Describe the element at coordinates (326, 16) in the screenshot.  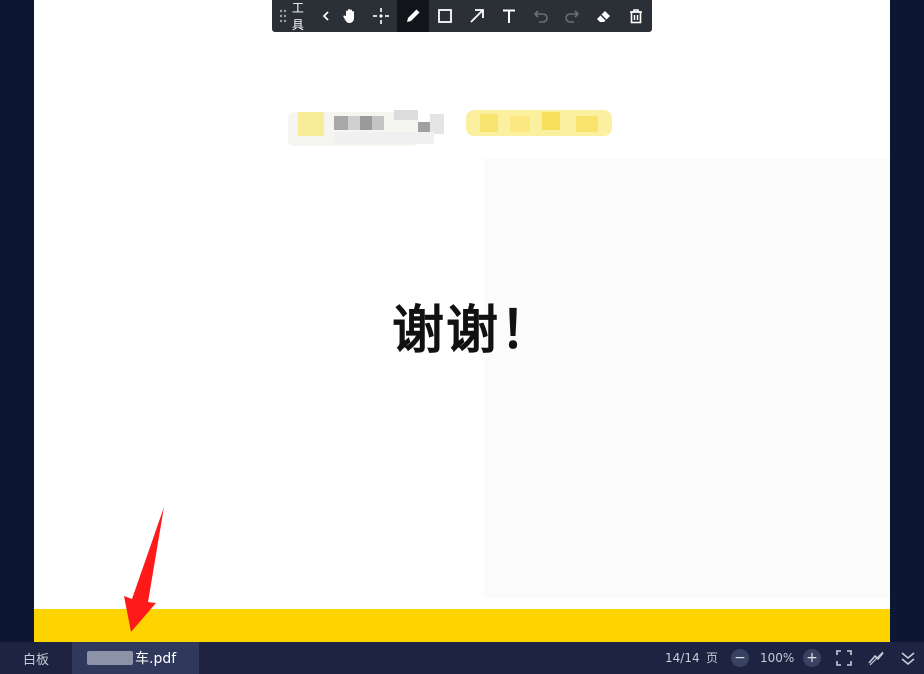
I see `collapse-icon` at that location.